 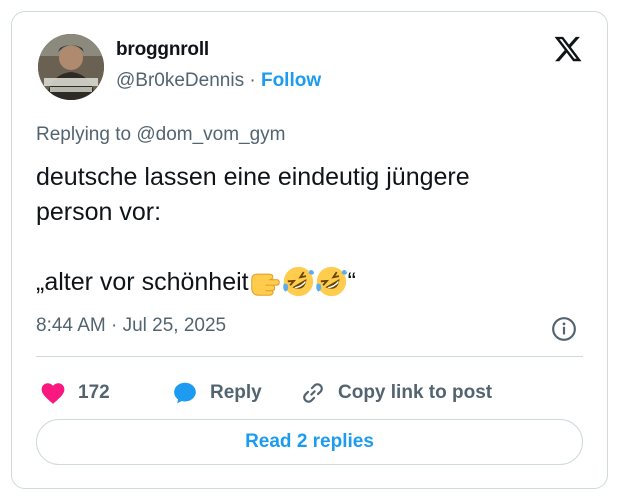 What do you see at coordinates (313, 393) in the screenshot?
I see `link-icon` at bounding box center [313, 393].